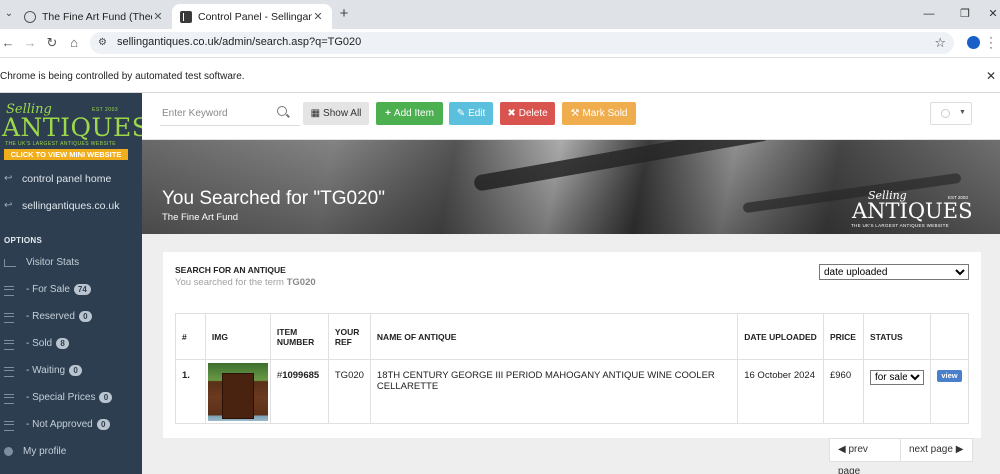  Describe the element at coordinates (929, 14) in the screenshot. I see `minimize-icon: —` at that location.